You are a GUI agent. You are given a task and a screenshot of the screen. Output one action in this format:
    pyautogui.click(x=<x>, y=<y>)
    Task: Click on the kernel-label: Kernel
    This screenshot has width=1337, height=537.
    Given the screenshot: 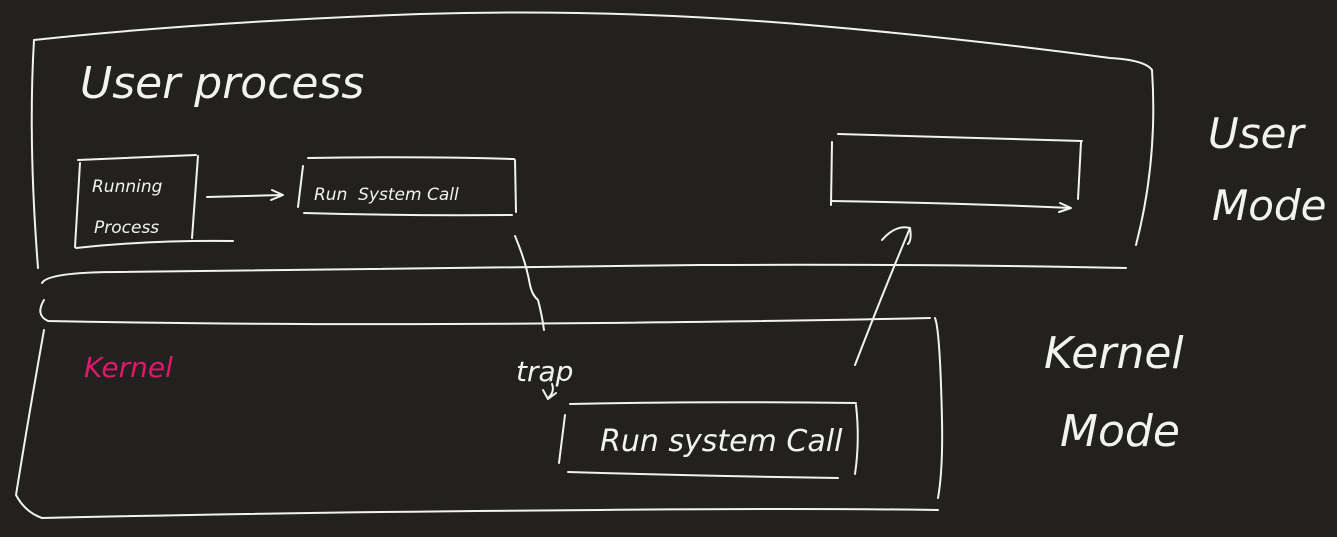 What is the action you would take?
    pyautogui.click(x=128, y=367)
    